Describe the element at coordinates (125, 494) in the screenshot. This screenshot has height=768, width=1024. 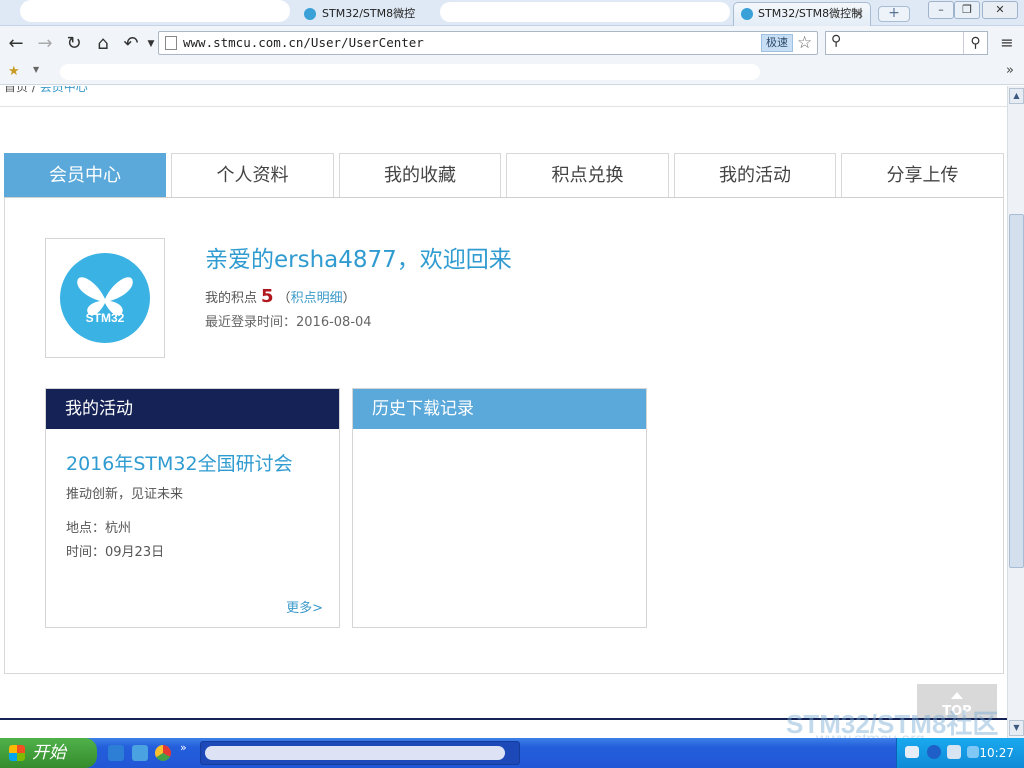
I see `event-subtitle: 推动创新，见证未来` at that location.